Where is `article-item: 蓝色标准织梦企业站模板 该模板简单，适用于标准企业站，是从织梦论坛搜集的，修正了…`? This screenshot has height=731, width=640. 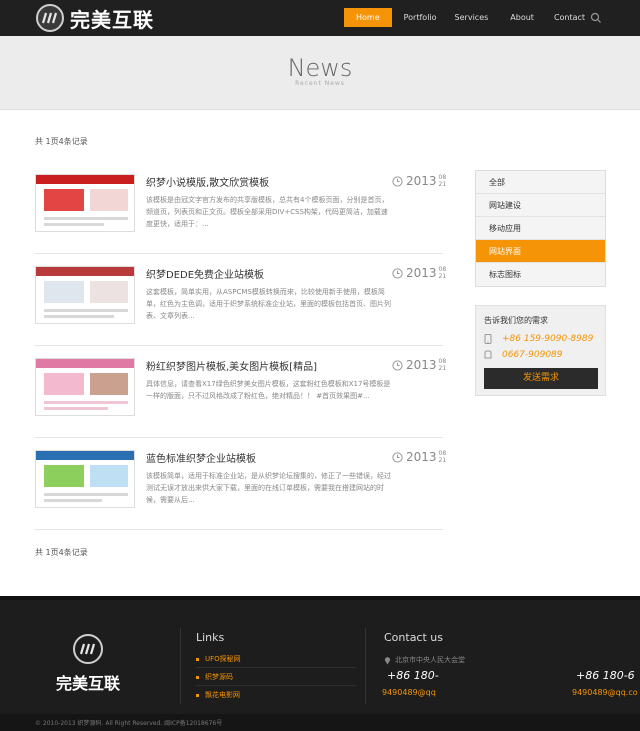 article-item: 蓝色标准织梦企业站模板 该模板简单，适用于标准企业站，是从织梦论坛搜集的，修正了… is located at coordinates (240, 486).